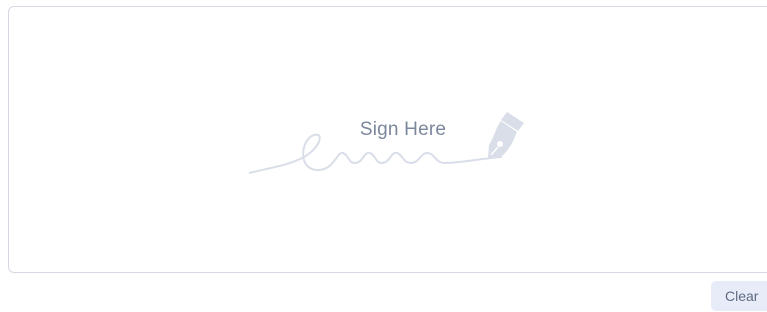 This screenshot has width=767, height=312. Describe the element at coordinates (739, 296) in the screenshot. I see `clear-button: Clear` at that location.